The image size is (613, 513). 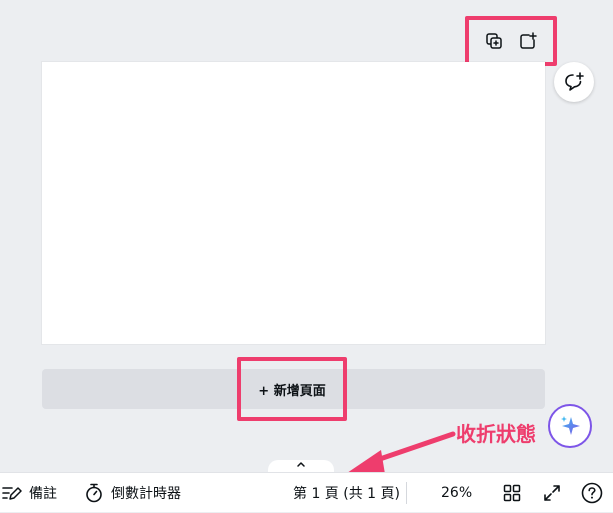 I want to click on add-comment-button, so click(x=574, y=82).